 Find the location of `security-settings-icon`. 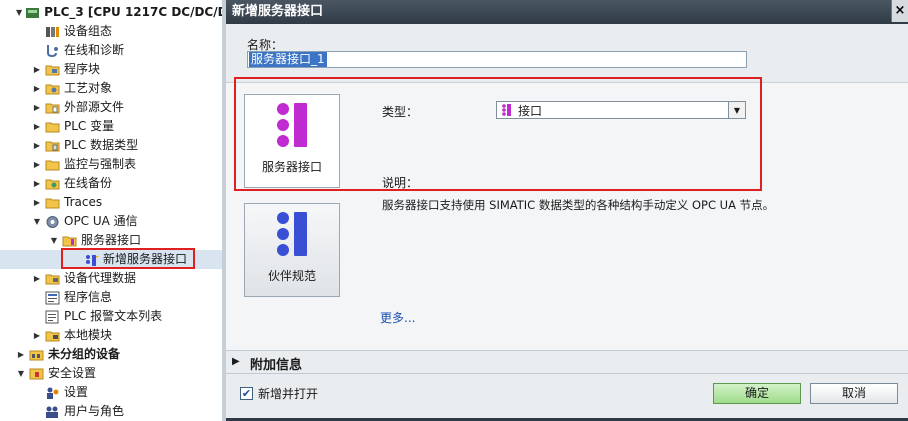

security-settings-icon is located at coordinates (36, 374).